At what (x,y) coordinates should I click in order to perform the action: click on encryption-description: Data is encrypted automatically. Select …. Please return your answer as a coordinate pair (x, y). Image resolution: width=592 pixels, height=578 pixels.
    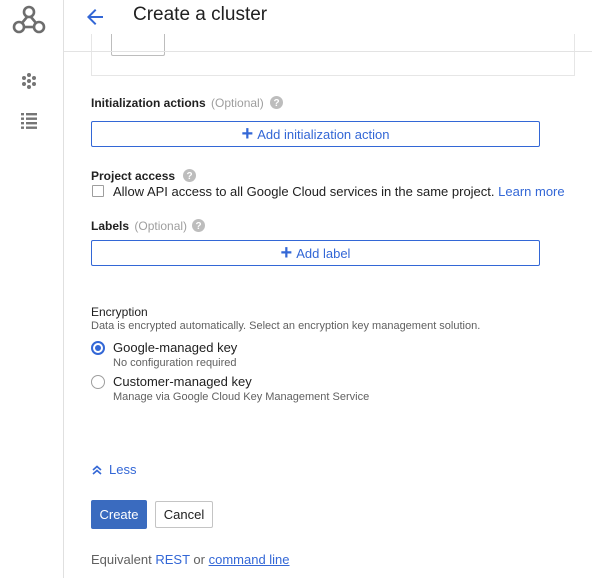
    Looking at the image, I should click on (286, 326).